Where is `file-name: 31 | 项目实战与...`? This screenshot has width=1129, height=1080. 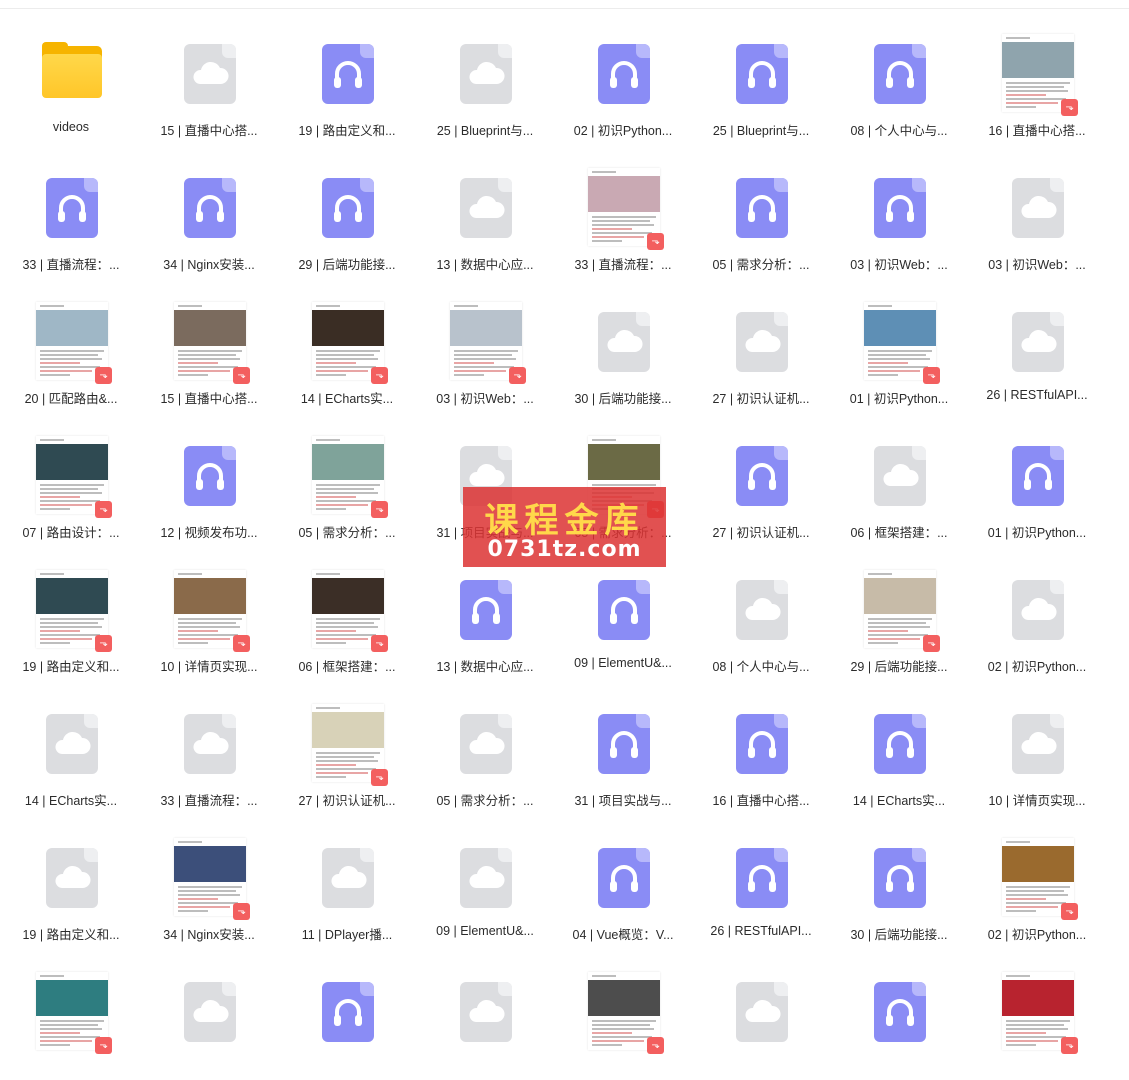 file-name: 31 | 项目实战与... is located at coordinates (623, 801).